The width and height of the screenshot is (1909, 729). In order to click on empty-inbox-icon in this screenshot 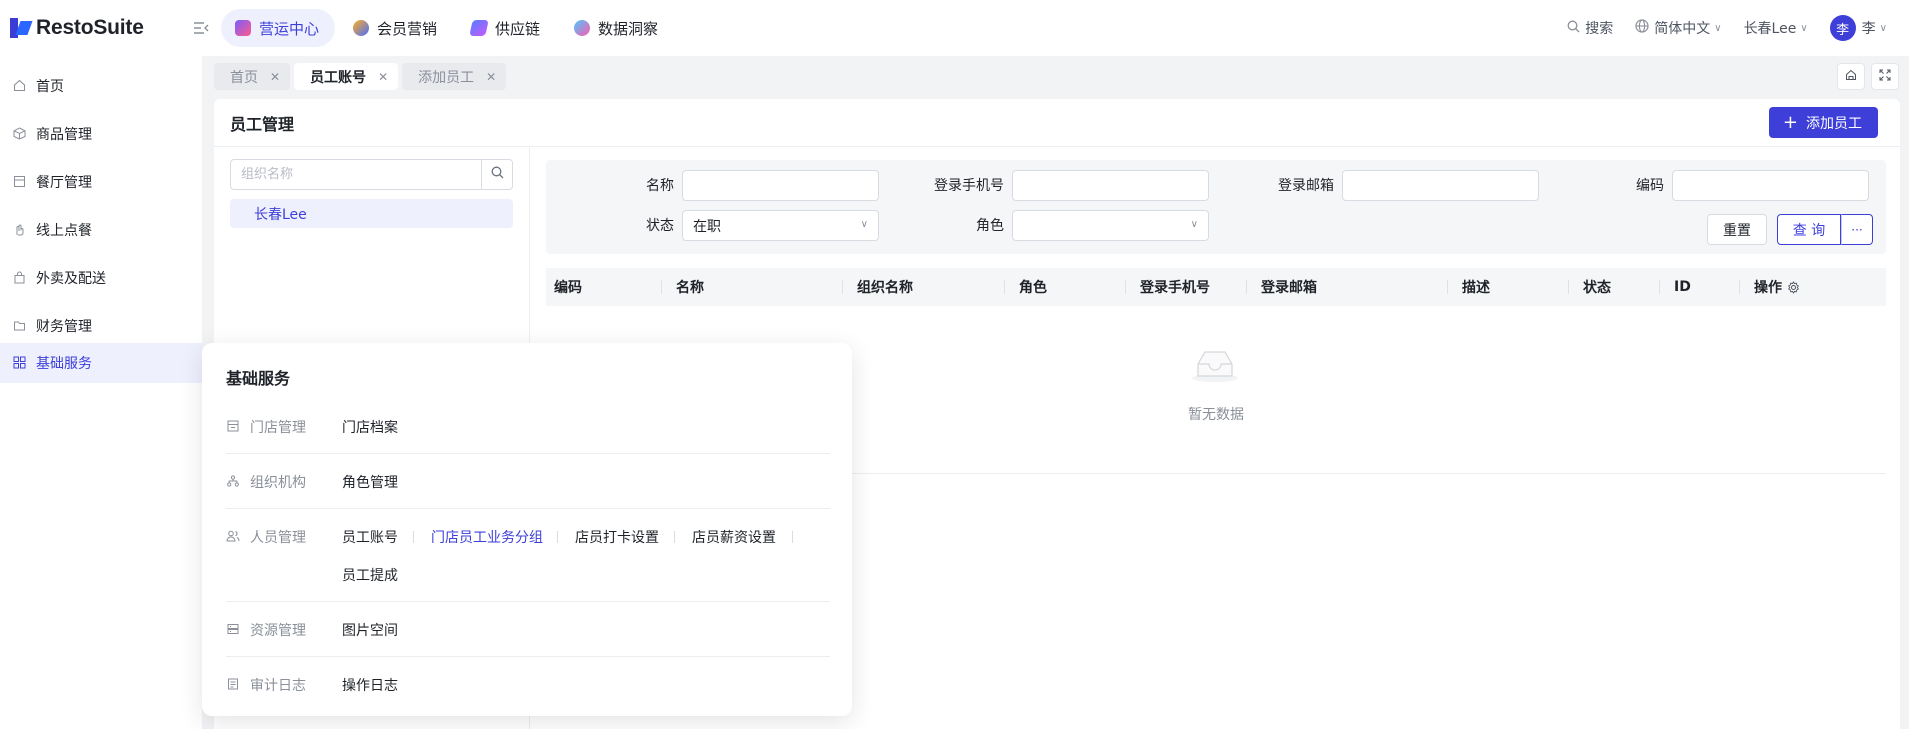, I will do `click(1215, 364)`.